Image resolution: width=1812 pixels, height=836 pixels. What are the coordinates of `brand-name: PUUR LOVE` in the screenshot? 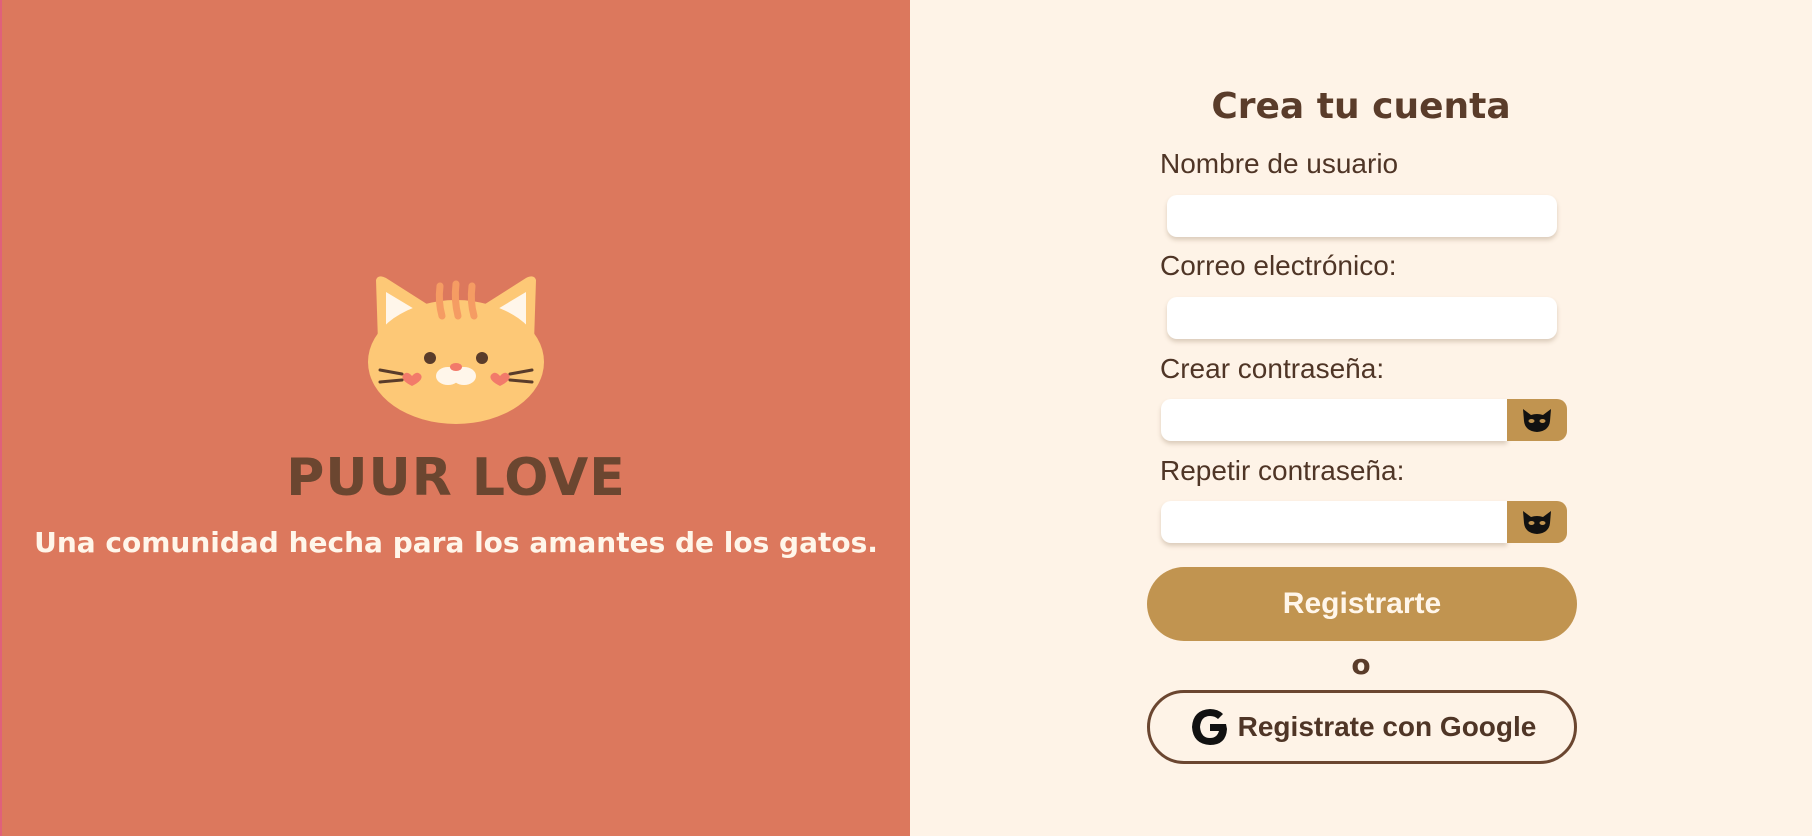 It's located at (456, 478).